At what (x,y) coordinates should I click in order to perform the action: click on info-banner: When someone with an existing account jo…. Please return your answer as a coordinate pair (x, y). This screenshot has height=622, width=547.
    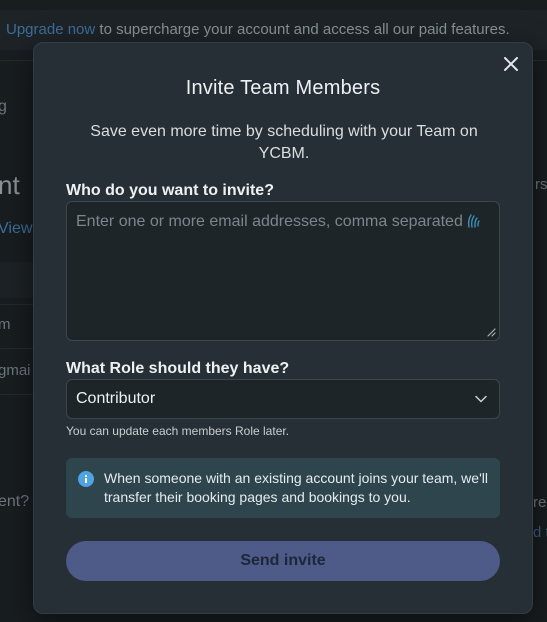
    Looking at the image, I should click on (283, 488).